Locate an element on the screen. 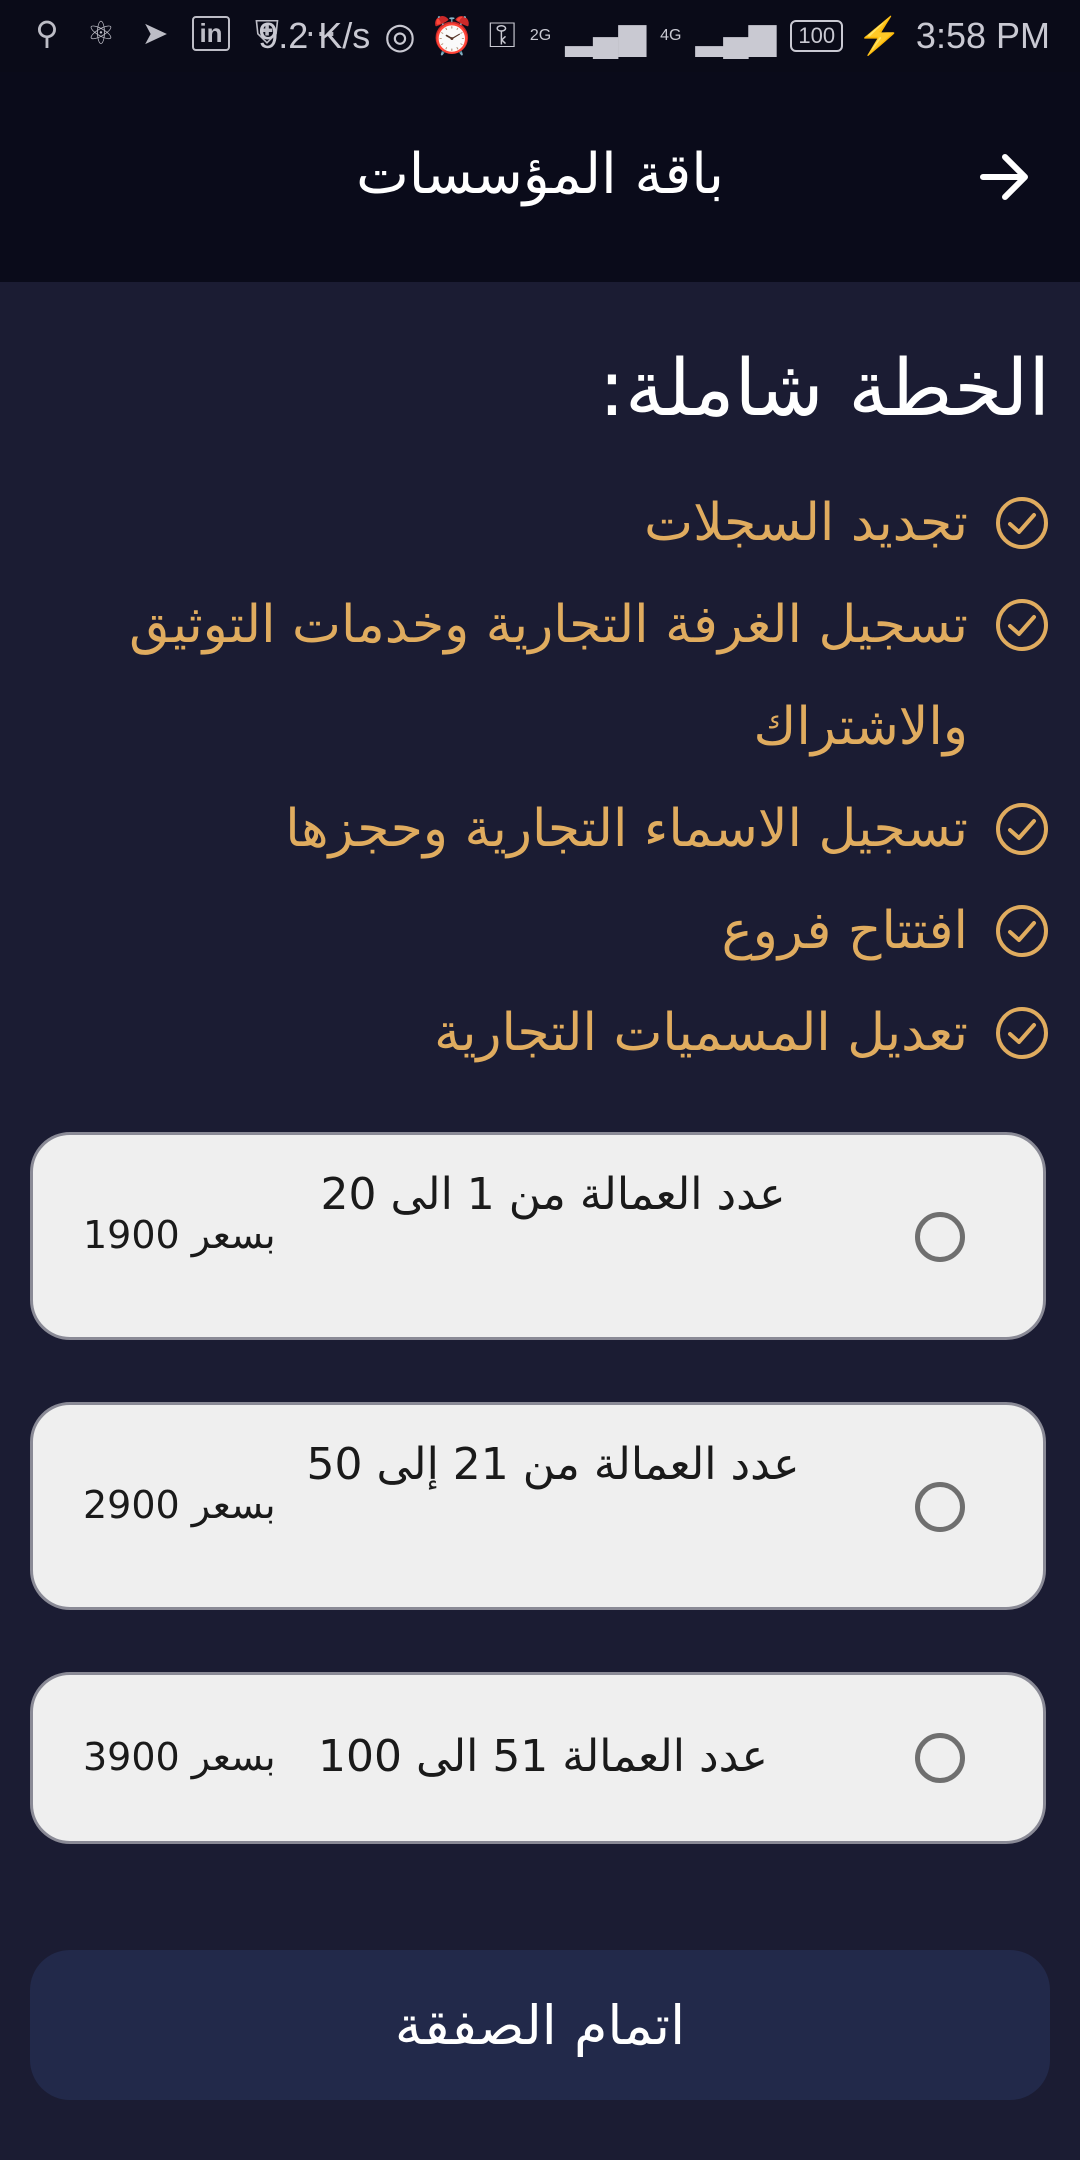  arrow-right-icon is located at coordinates (1004, 177).